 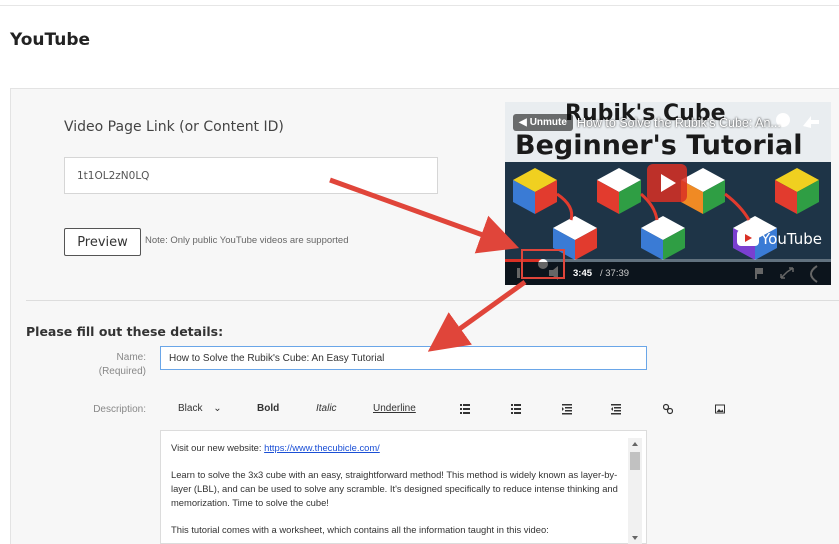 I want to click on underline-button: Underline, so click(x=394, y=408).